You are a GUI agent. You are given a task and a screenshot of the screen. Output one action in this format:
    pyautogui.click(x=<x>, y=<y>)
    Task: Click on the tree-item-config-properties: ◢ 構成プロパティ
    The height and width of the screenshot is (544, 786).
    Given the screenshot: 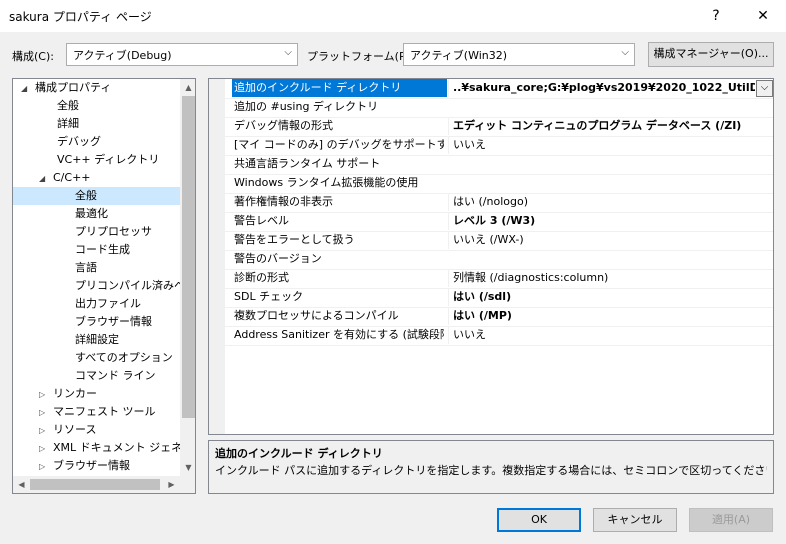 What is the action you would take?
    pyautogui.click(x=101, y=88)
    